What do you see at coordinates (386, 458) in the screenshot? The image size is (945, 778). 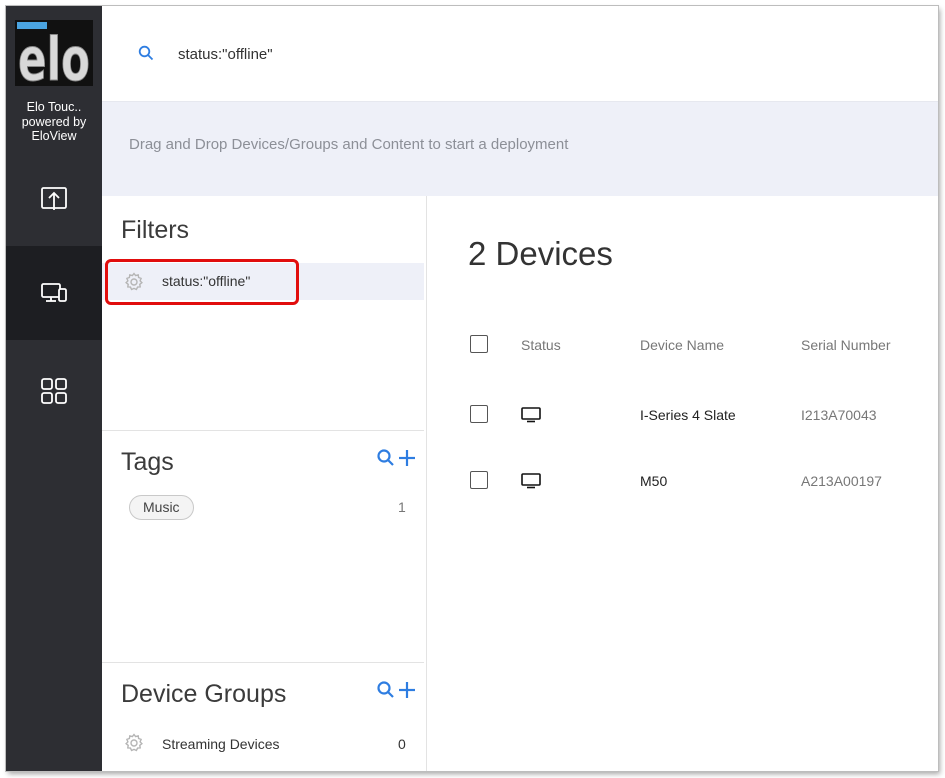 I see `search-tags-icon` at bounding box center [386, 458].